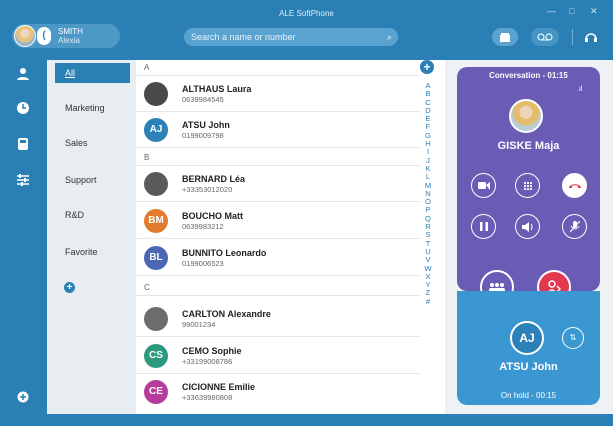 The width and height of the screenshot is (613, 426). I want to click on contact-initials-avatar: CS, so click(156, 356).